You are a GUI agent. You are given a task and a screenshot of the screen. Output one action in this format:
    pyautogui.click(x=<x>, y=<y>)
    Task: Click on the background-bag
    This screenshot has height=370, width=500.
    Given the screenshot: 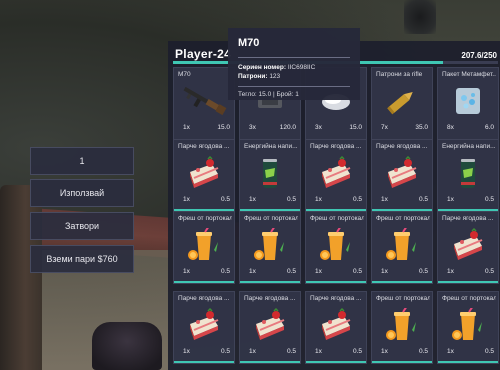 What is the action you would take?
    pyautogui.click(x=127, y=346)
    